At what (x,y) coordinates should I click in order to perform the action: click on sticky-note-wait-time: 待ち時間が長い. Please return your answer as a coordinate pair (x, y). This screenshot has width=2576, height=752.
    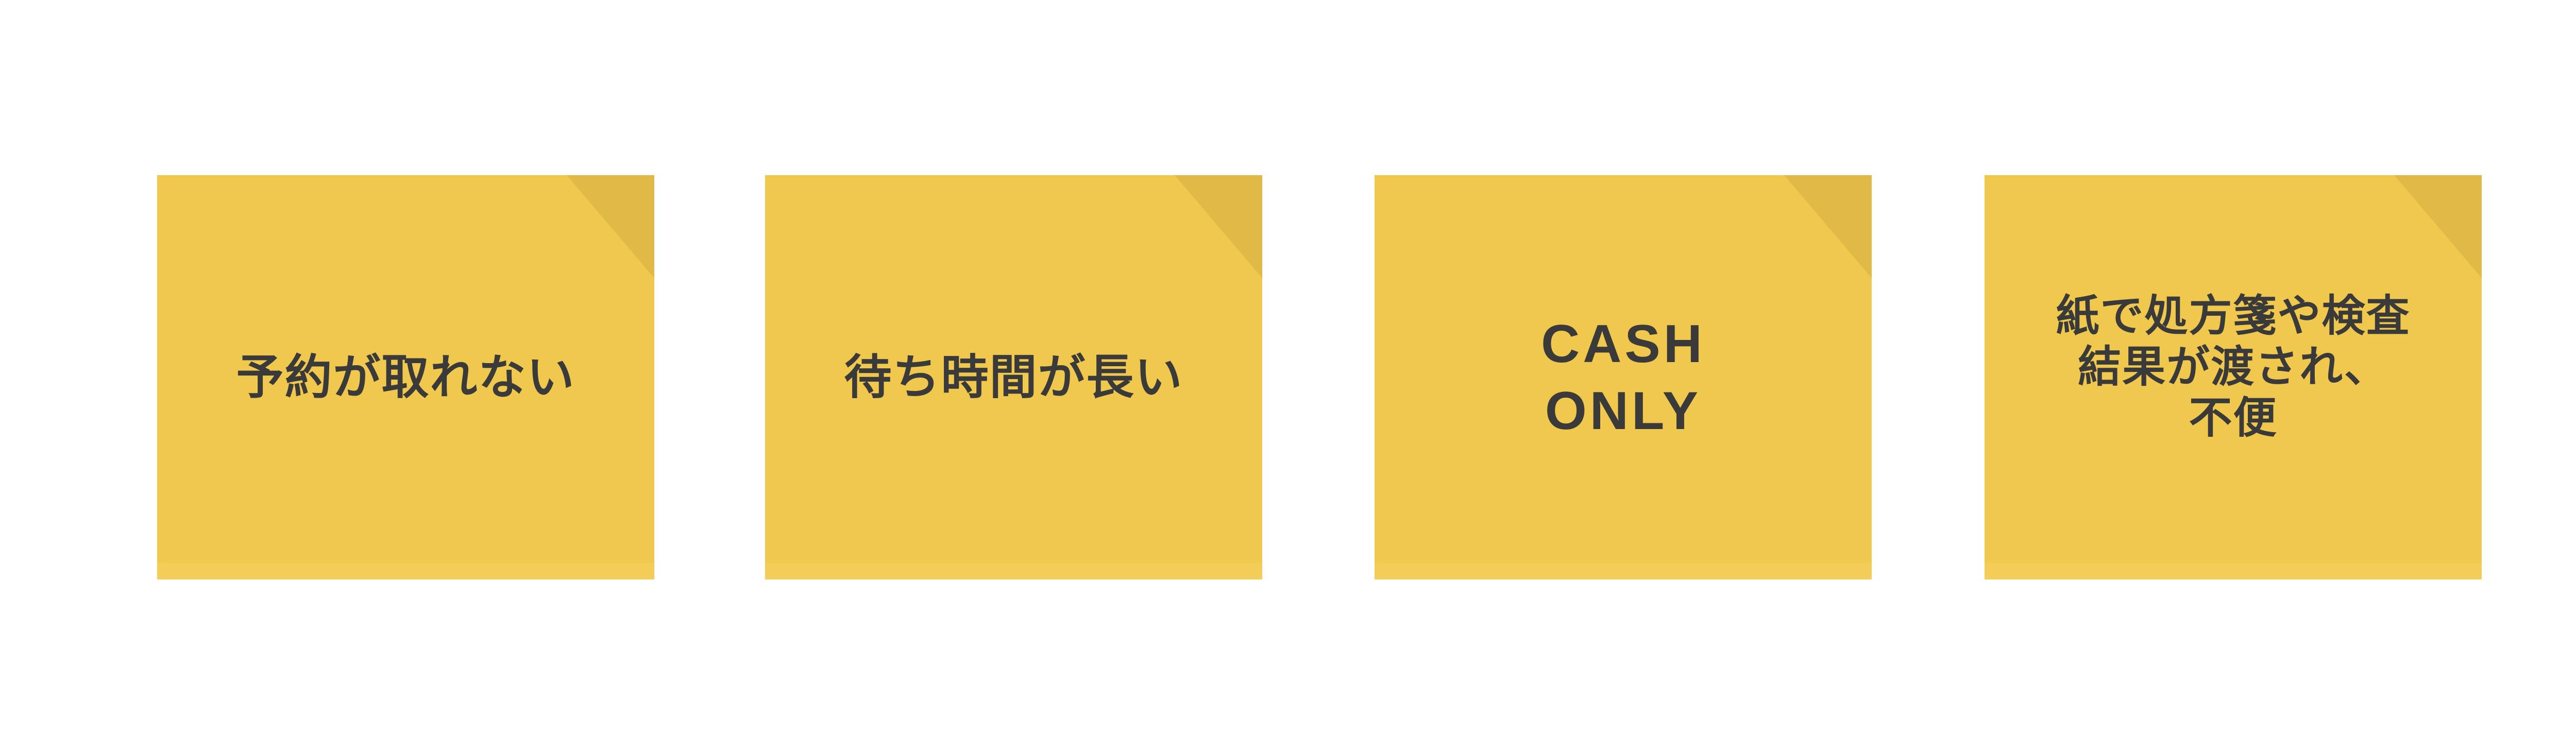
    Looking at the image, I should click on (1013, 377).